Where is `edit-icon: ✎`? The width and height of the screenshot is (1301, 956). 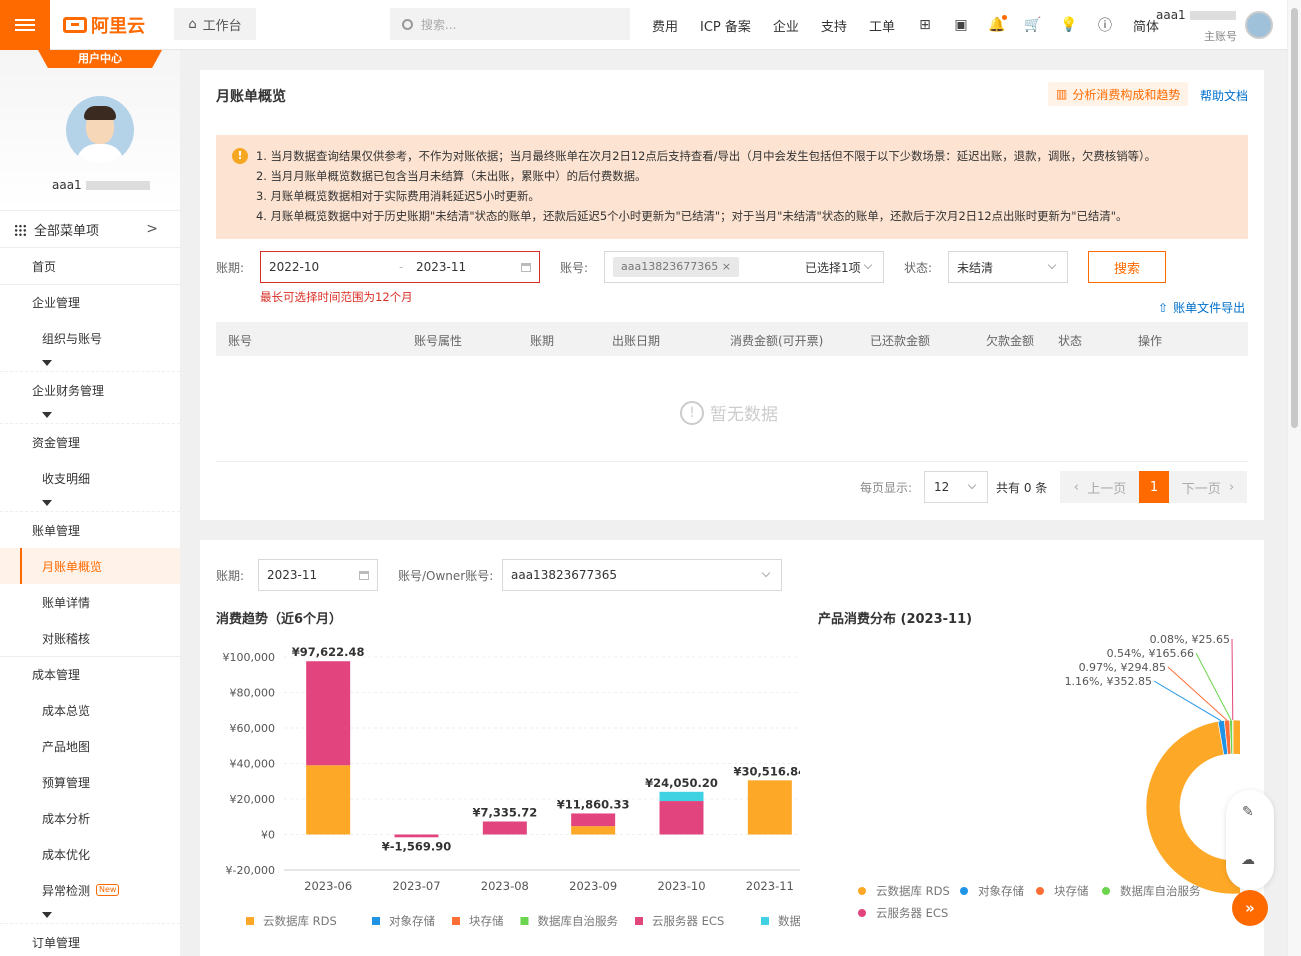 edit-icon: ✎ is located at coordinates (1248, 812).